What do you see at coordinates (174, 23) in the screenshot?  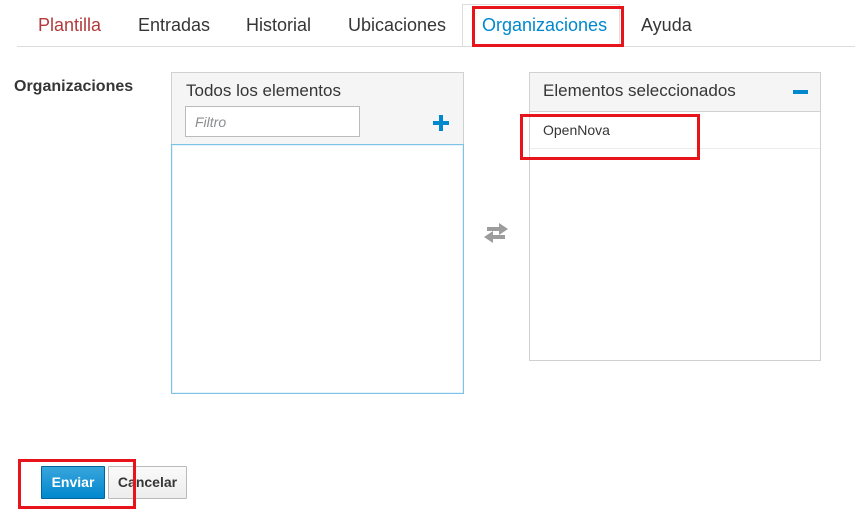 I see `tab-entradas: Entradas` at bounding box center [174, 23].